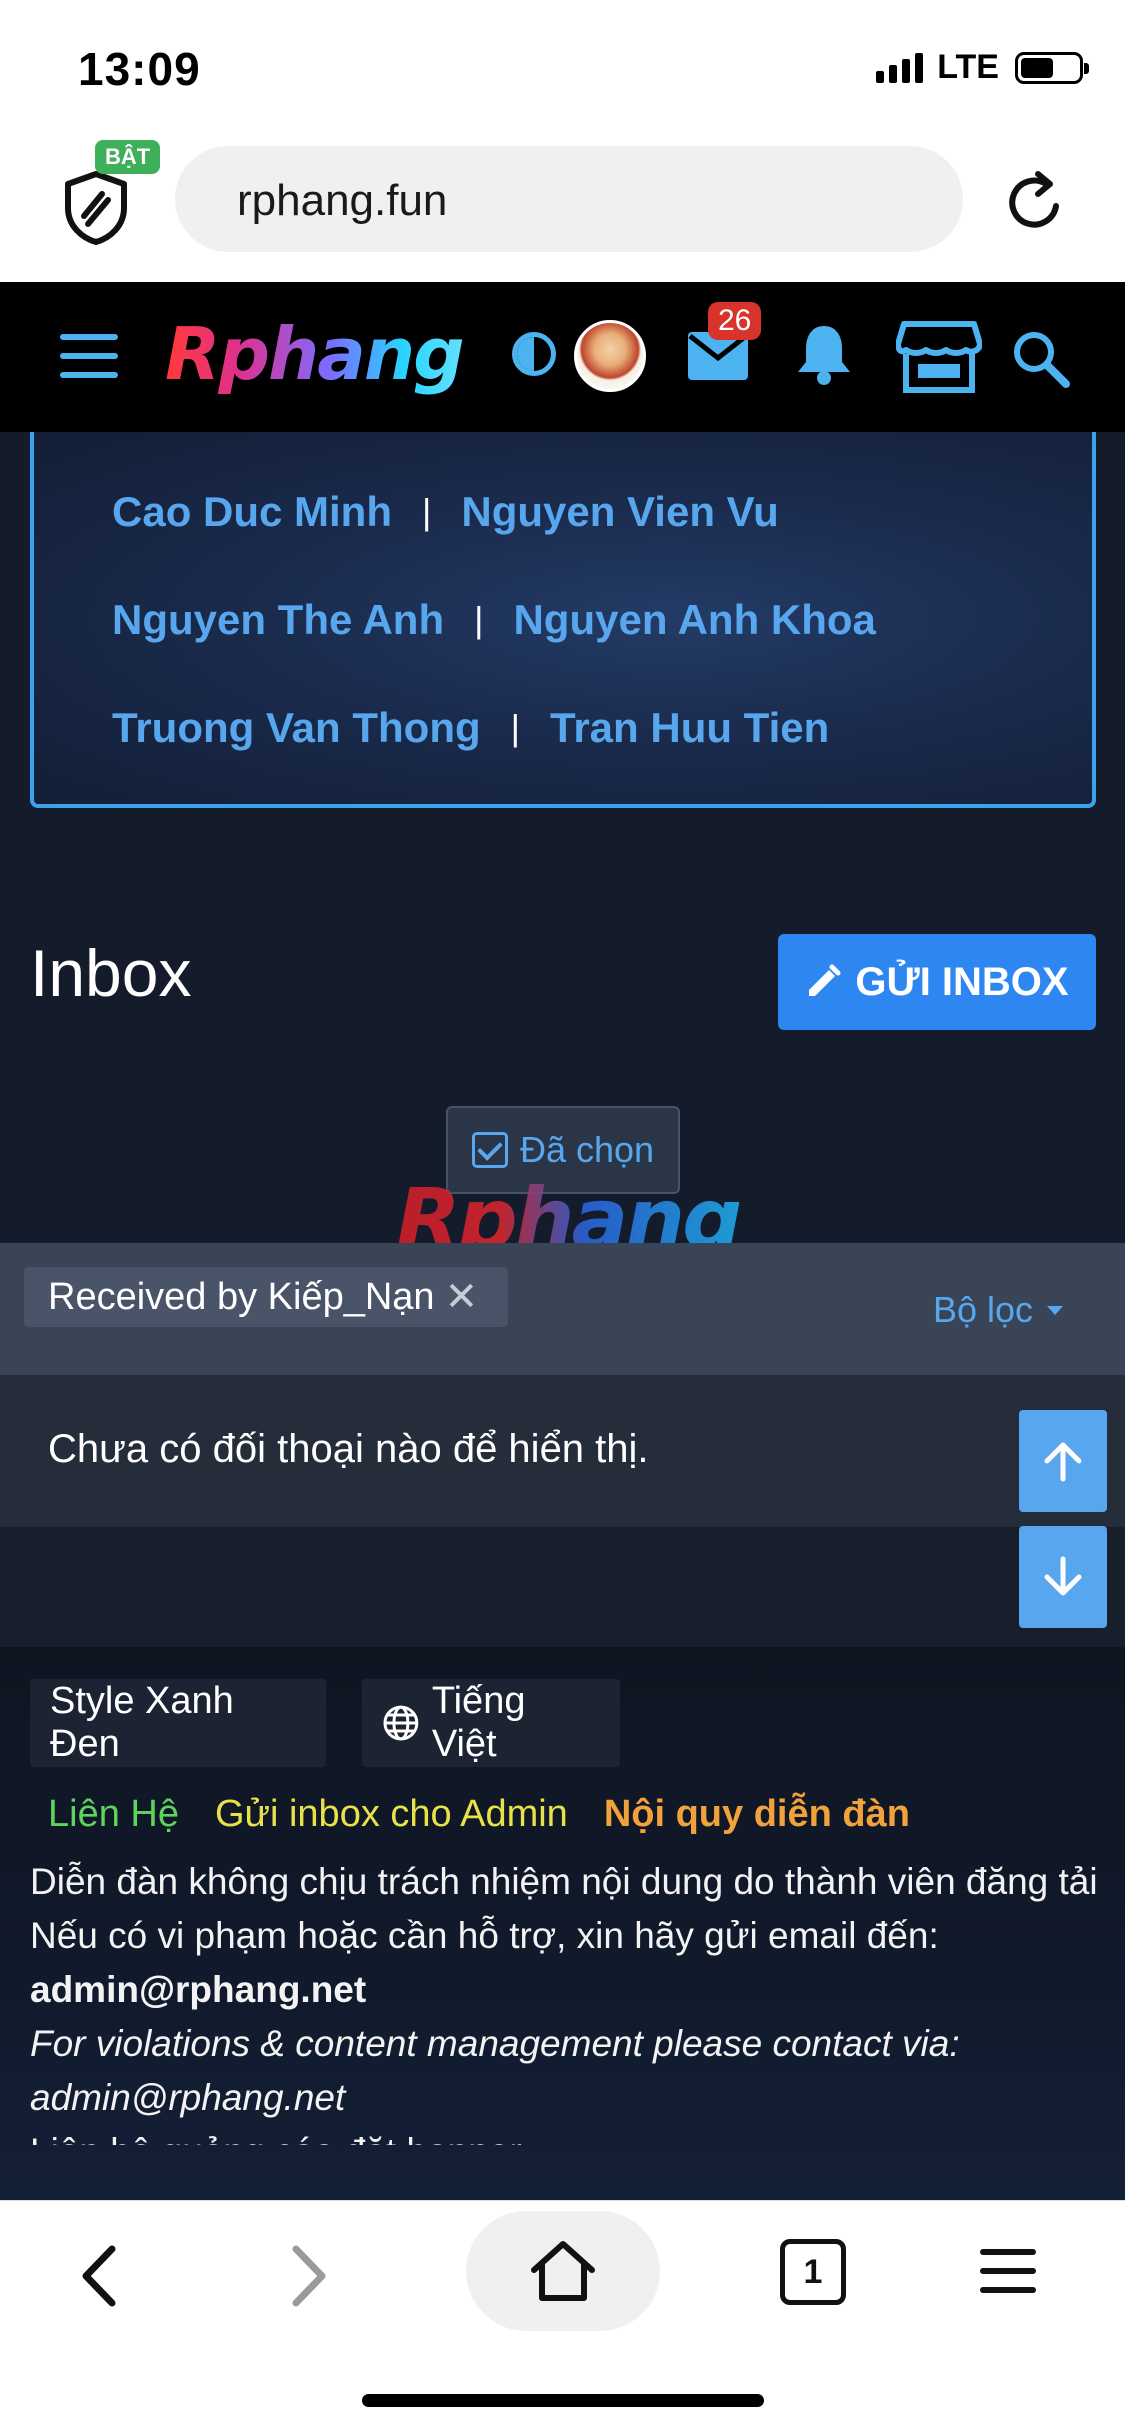 The height and width of the screenshot is (2436, 1125). I want to click on battery-icon, so click(1052, 67).